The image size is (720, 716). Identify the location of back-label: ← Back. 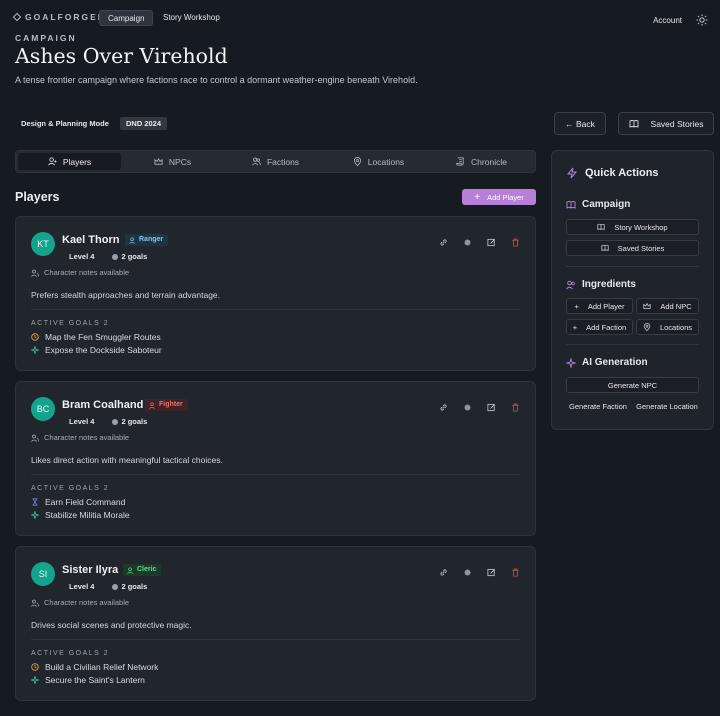
(580, 123).